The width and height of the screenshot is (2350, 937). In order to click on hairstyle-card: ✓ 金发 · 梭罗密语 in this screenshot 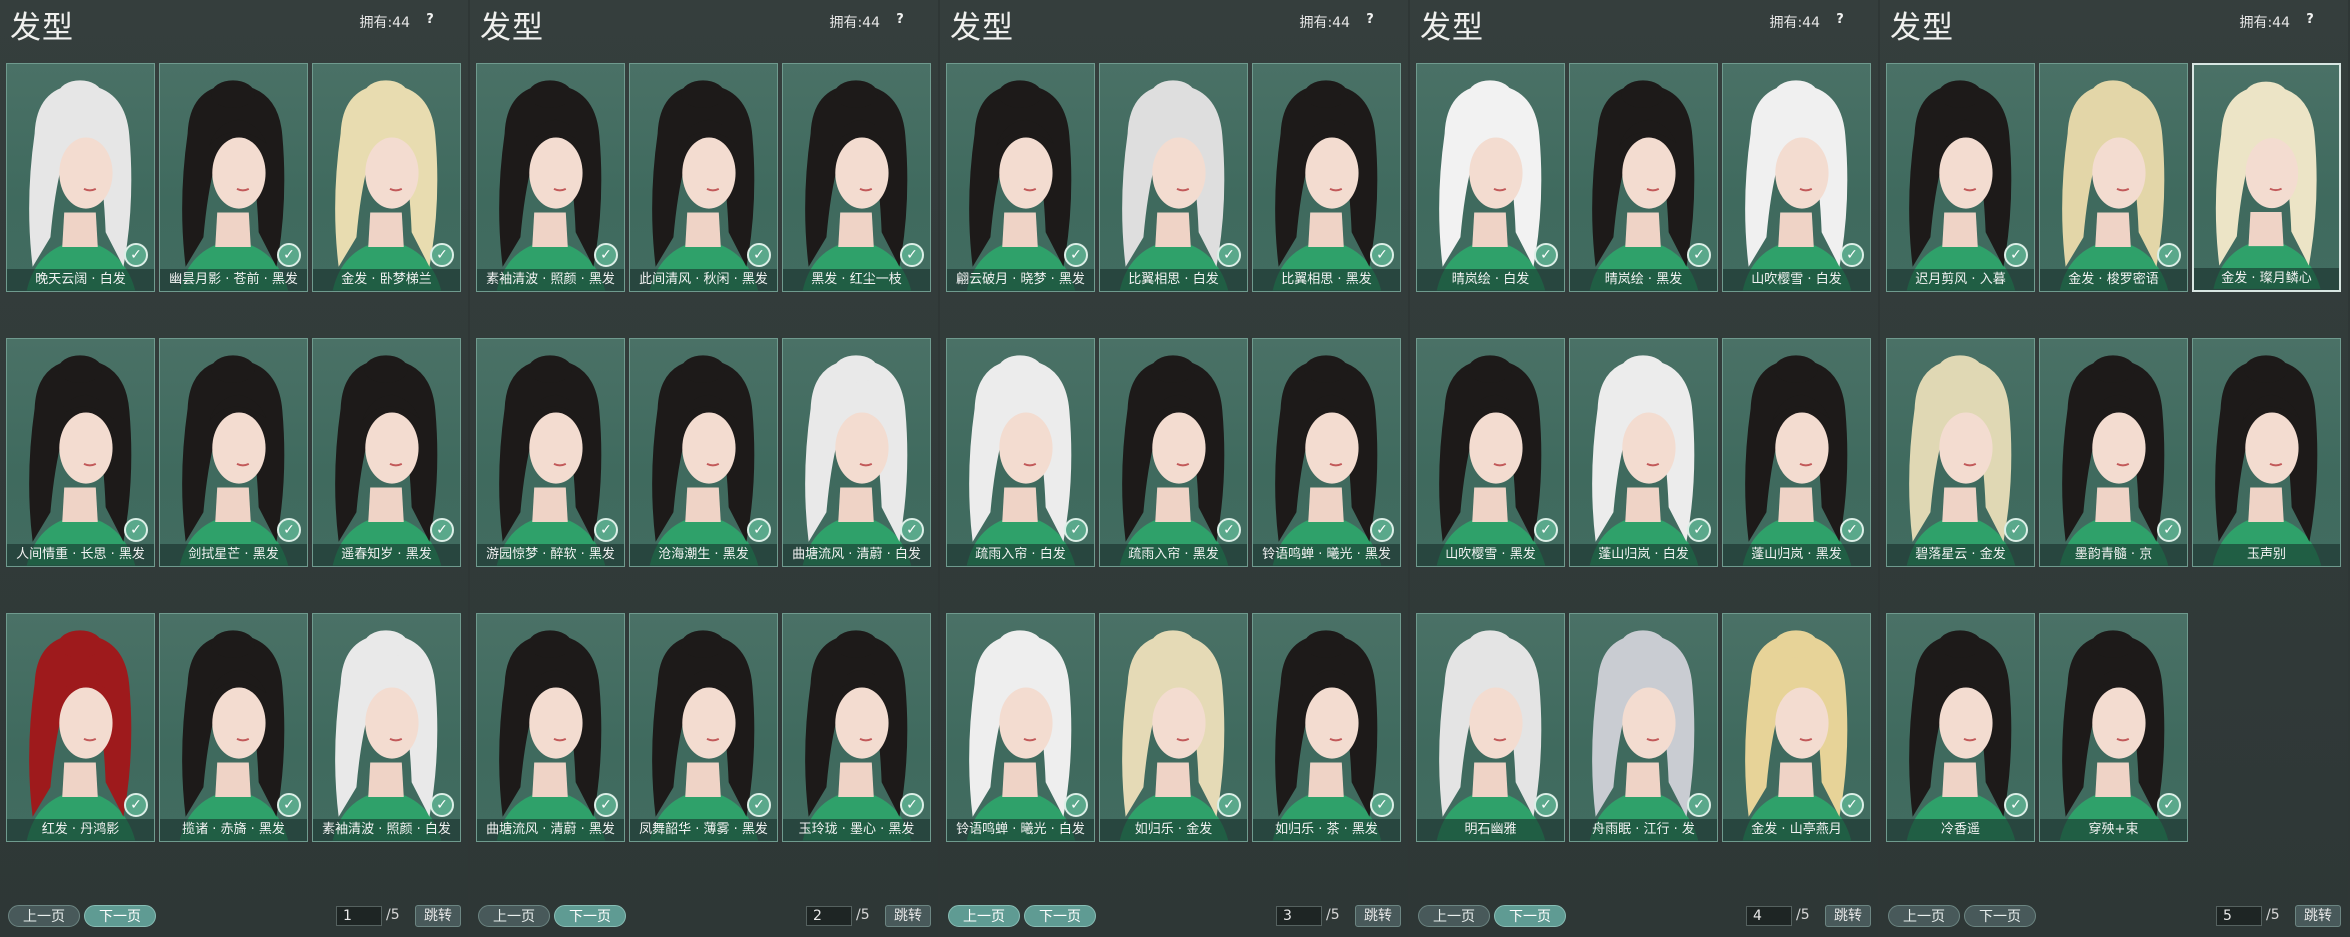, I will do `click(2113, 177)`.